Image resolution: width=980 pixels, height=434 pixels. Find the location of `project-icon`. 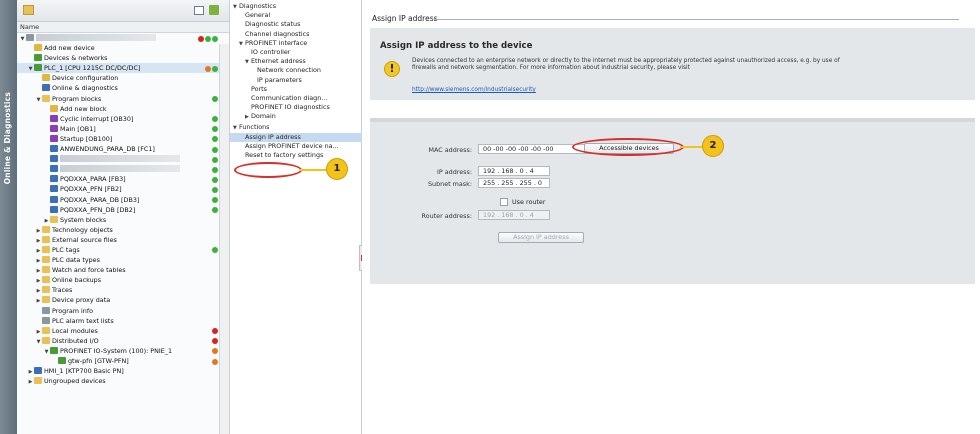

project-icon is located at coordinates (28, 10).